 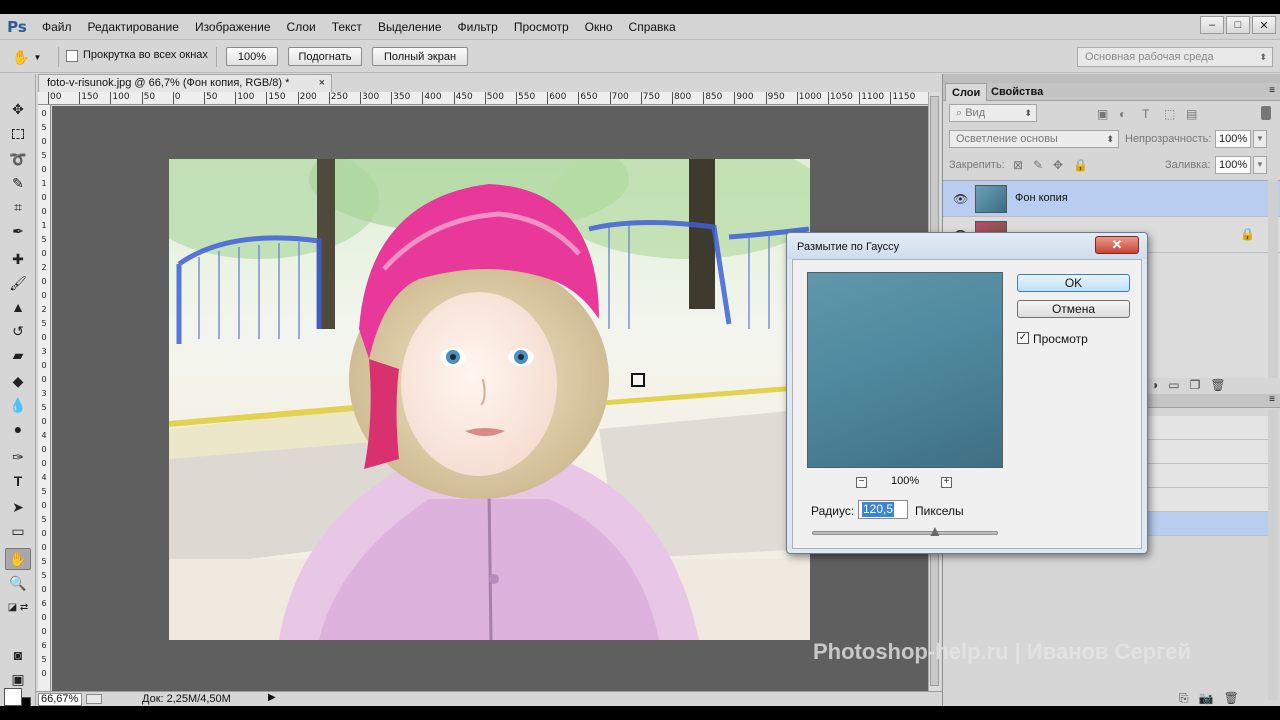 I want to click on close-window-button: ✕, so click(x=1264, y=25).